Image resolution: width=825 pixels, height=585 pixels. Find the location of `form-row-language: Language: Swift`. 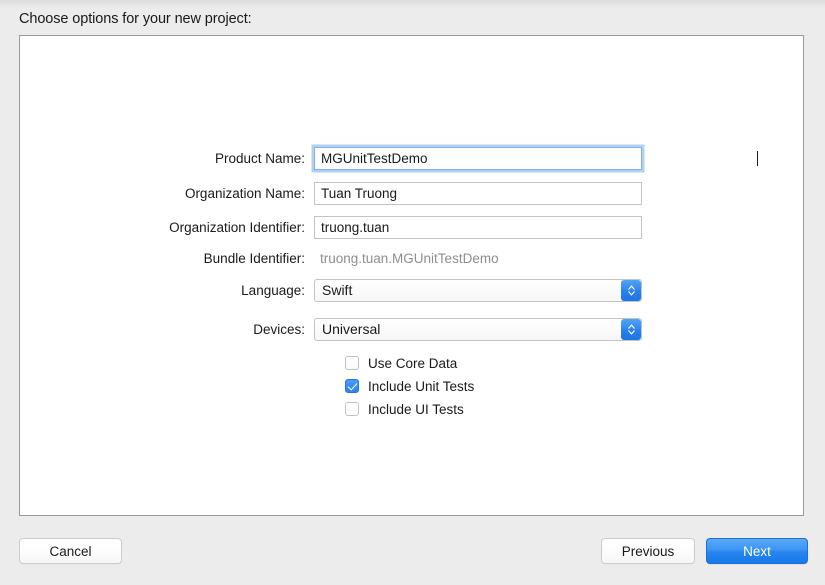

form-row-language: Language: Swift is located at coordinates (331, 290).